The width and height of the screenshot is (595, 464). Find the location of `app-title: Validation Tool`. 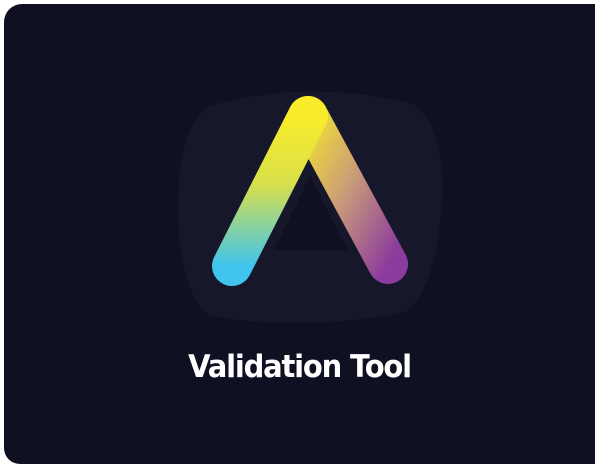

app-title: Validation Tool is located at coordinates (300, 366).